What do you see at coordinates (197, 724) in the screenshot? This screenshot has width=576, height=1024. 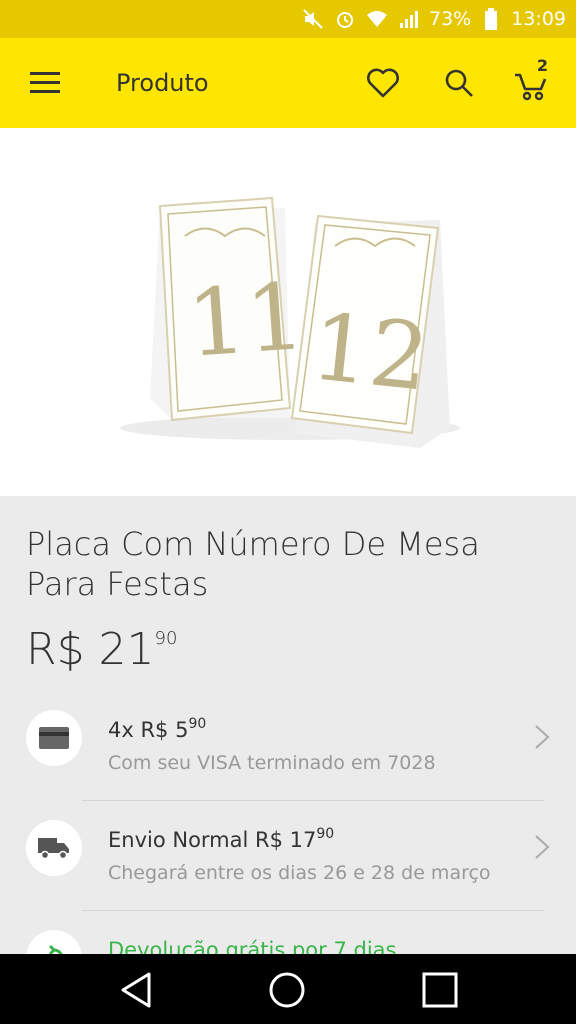 I see `installments-cents: 90` at bounding box center [197, 724].